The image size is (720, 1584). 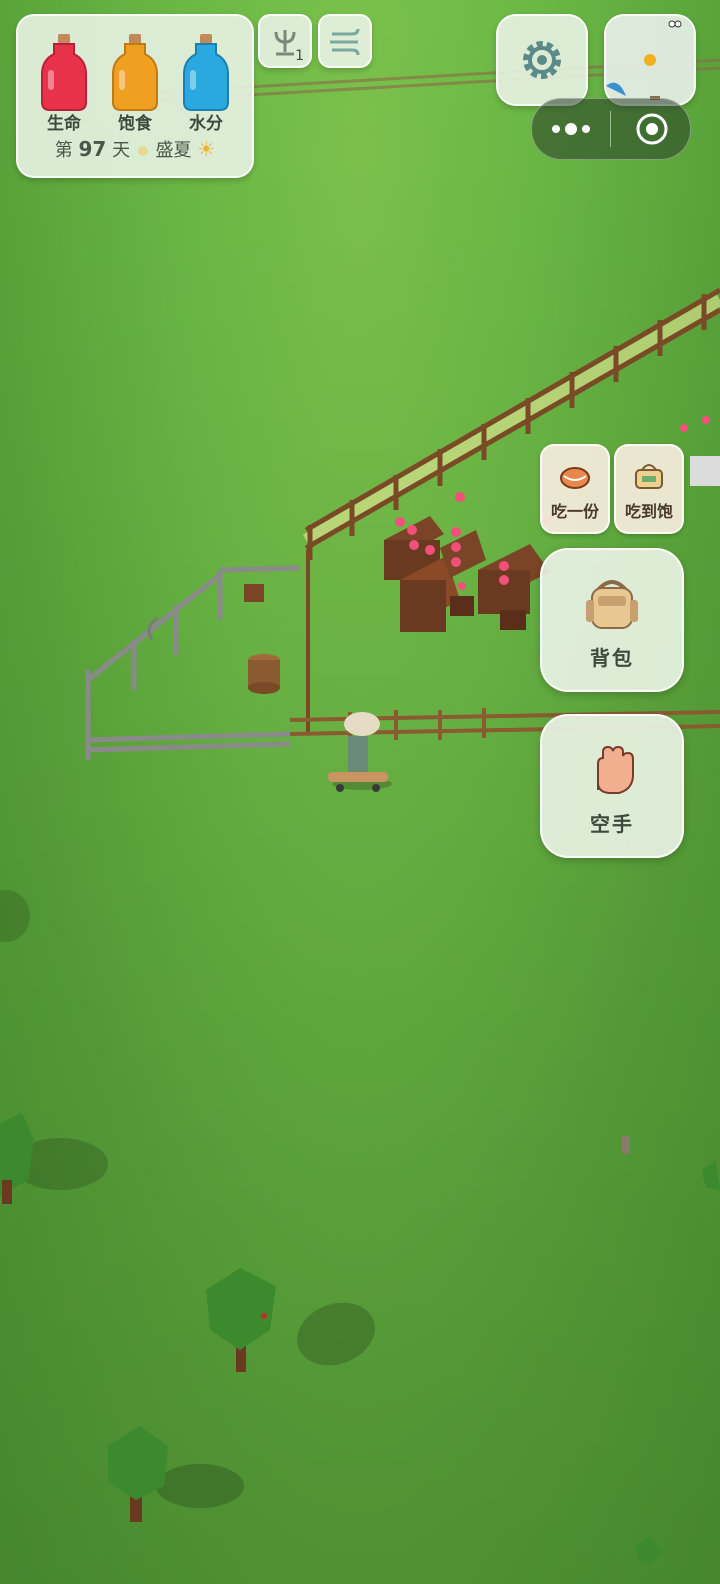 I want to click on more-button, so click(x=571, y=129).